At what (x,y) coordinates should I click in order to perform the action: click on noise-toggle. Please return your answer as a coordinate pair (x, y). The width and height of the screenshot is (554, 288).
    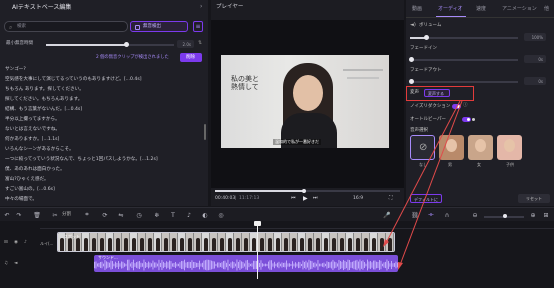
    Looking at the image, I should click on (456, 106).